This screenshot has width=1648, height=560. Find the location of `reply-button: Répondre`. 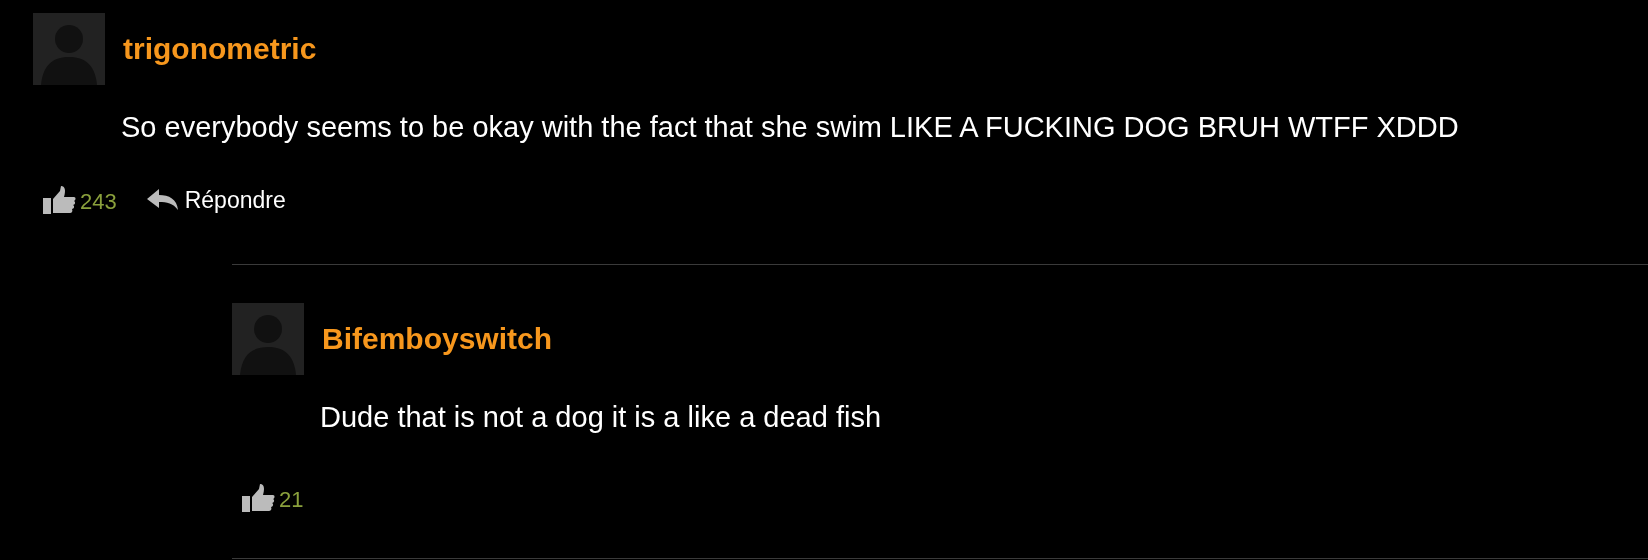

reply-button: Répondre is located at coordinates (216, 200).